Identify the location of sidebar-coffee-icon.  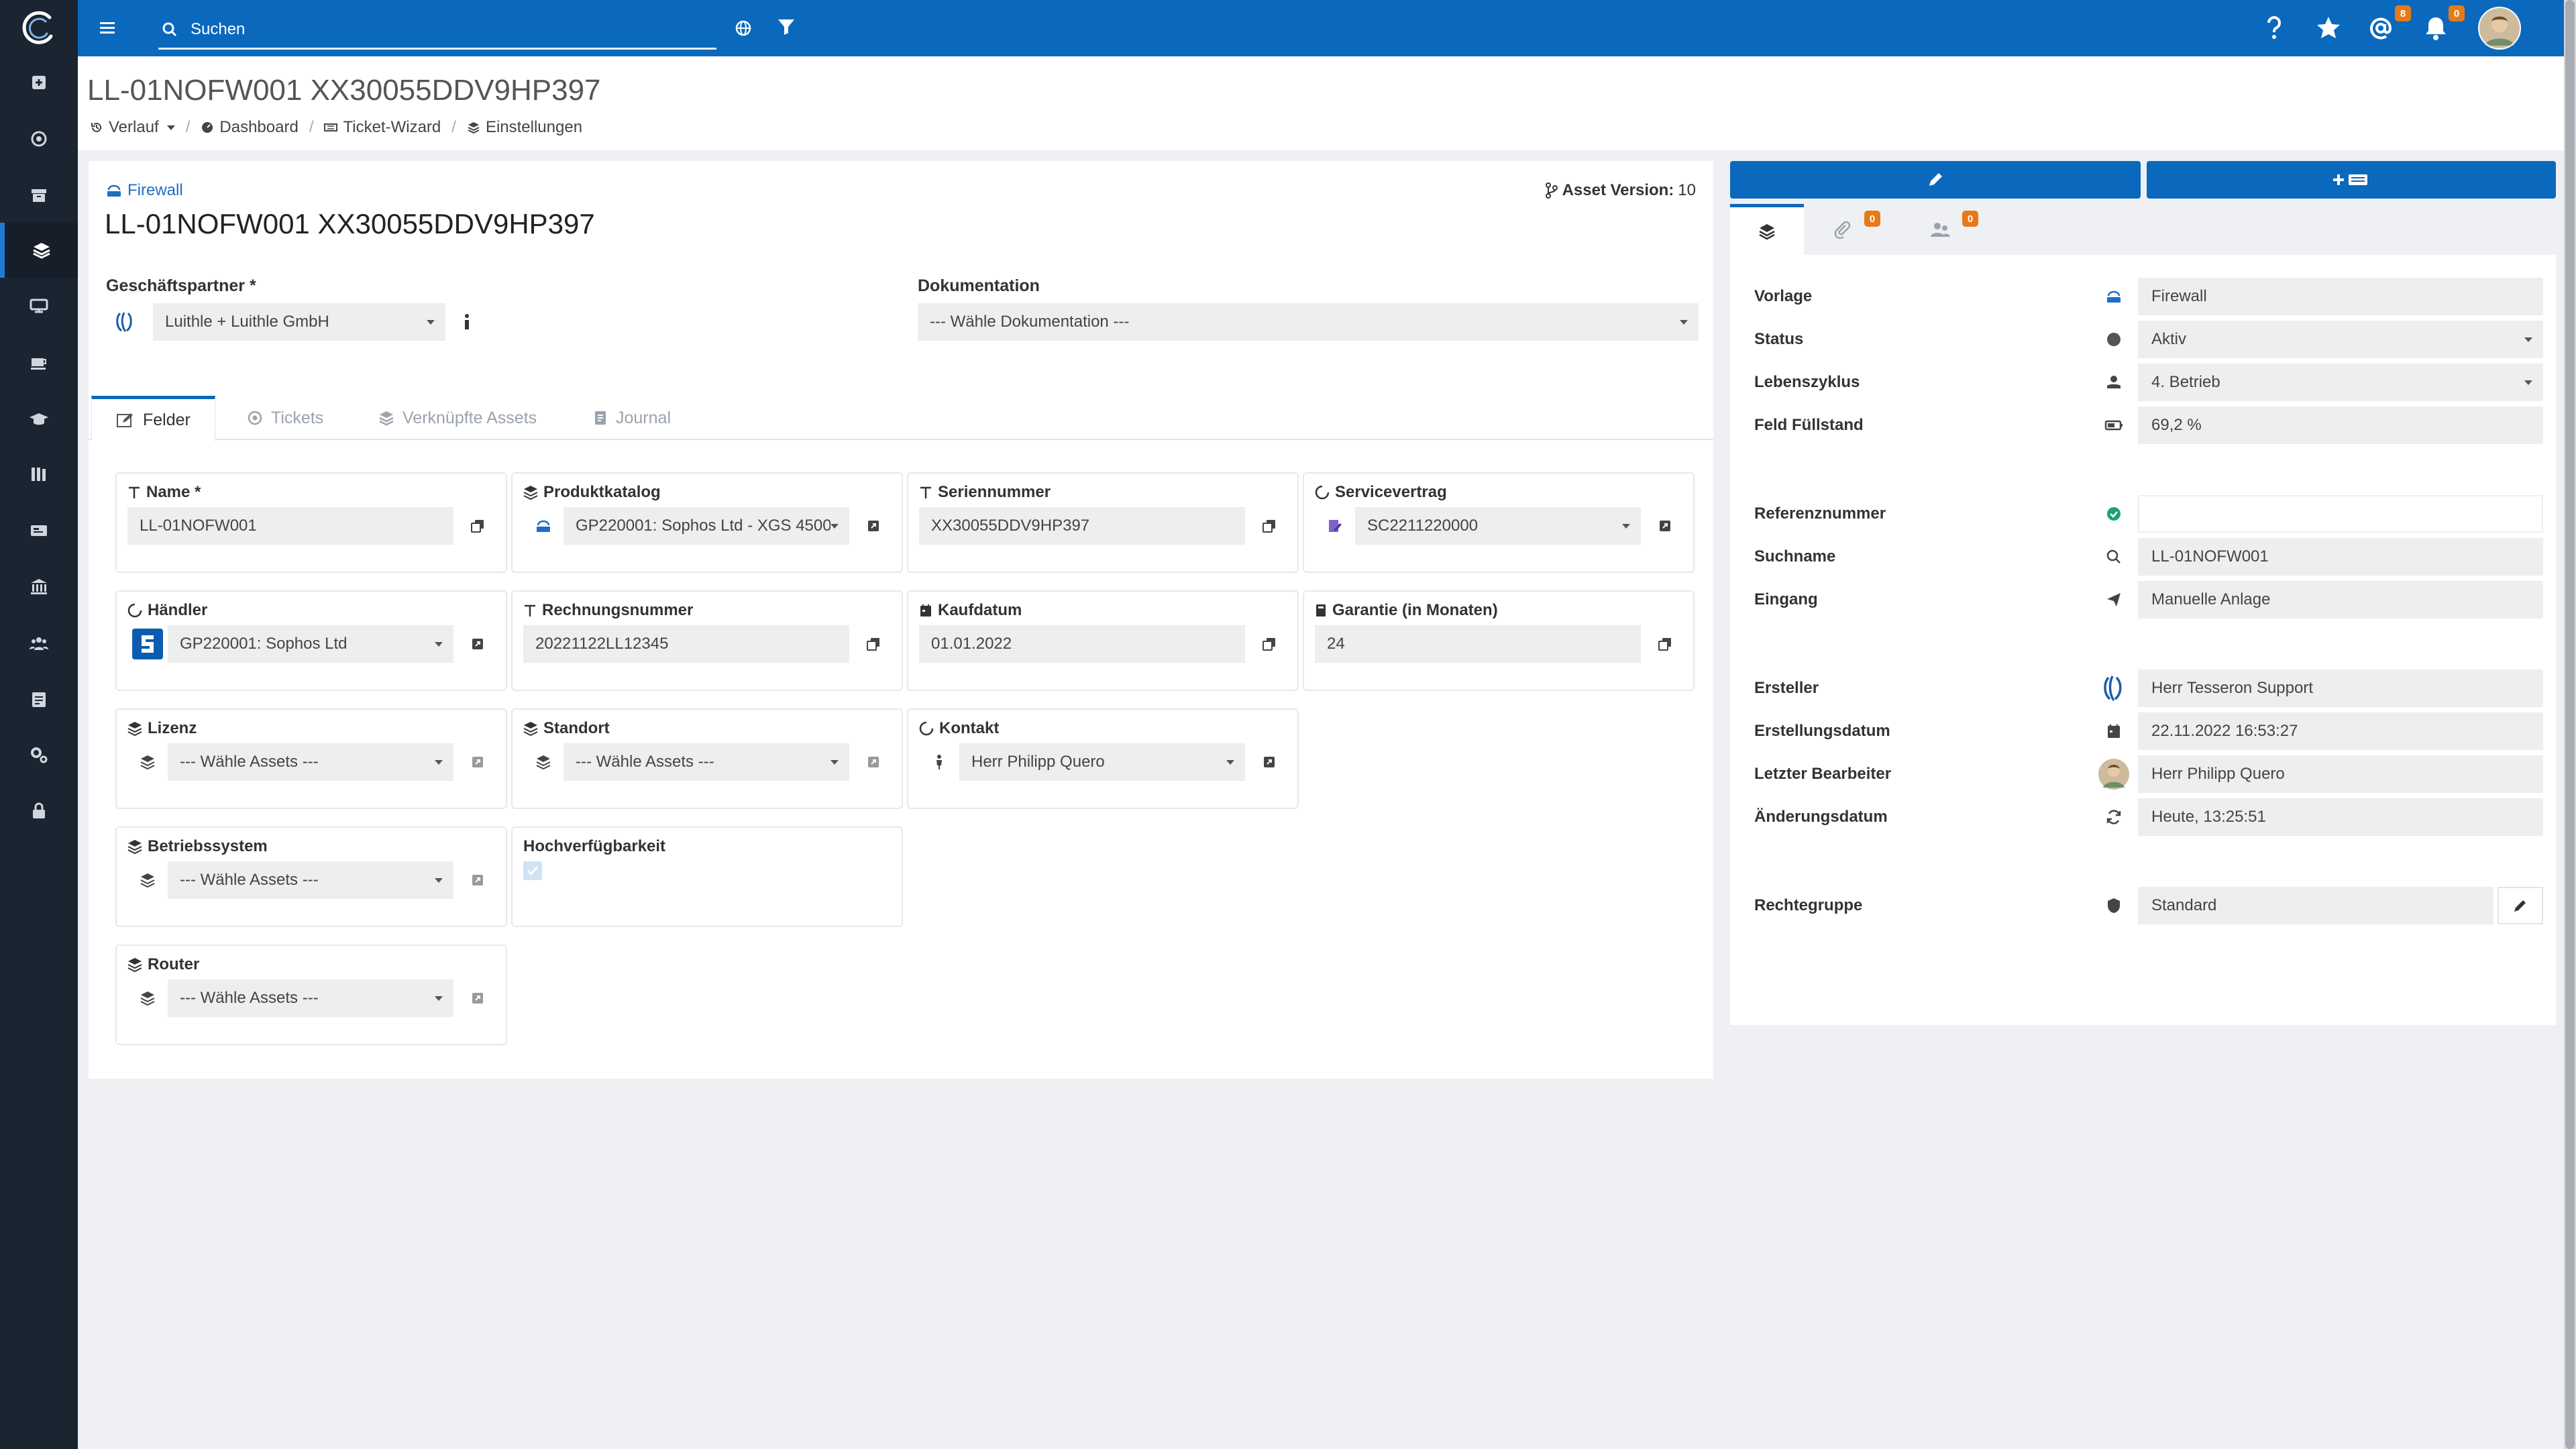
(39, 362).